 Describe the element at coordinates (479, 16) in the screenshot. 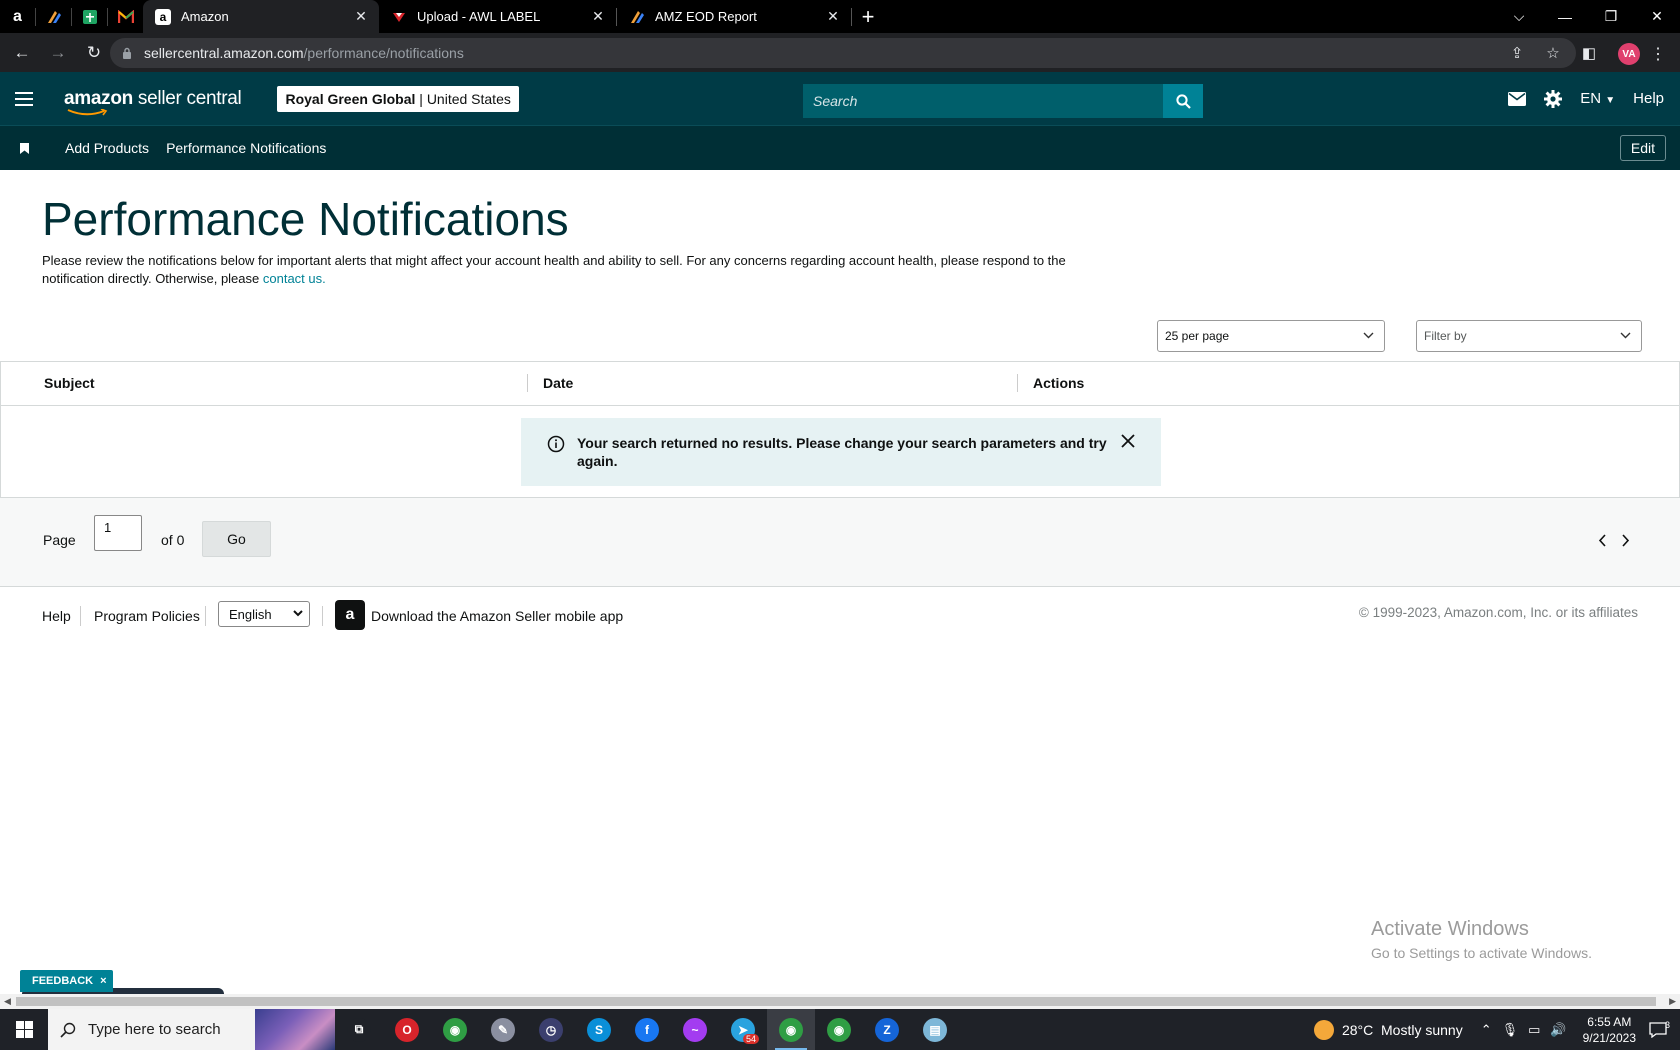

I see `tab-label: Upload - AWL LABEL` at that location.